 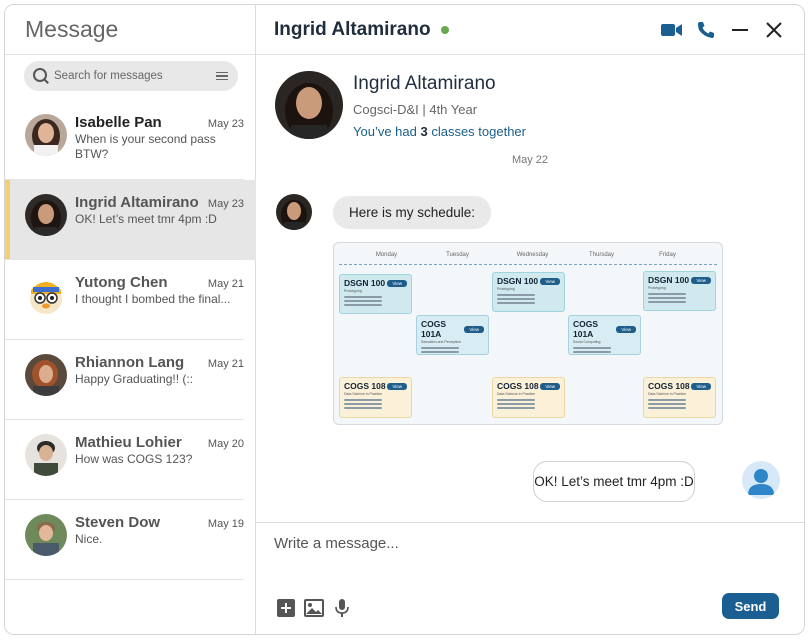 What do you see at coordinates (532, 255) in the screenshot?
I see `schedule-day: Wednesday` at bounding box center [532, 255].